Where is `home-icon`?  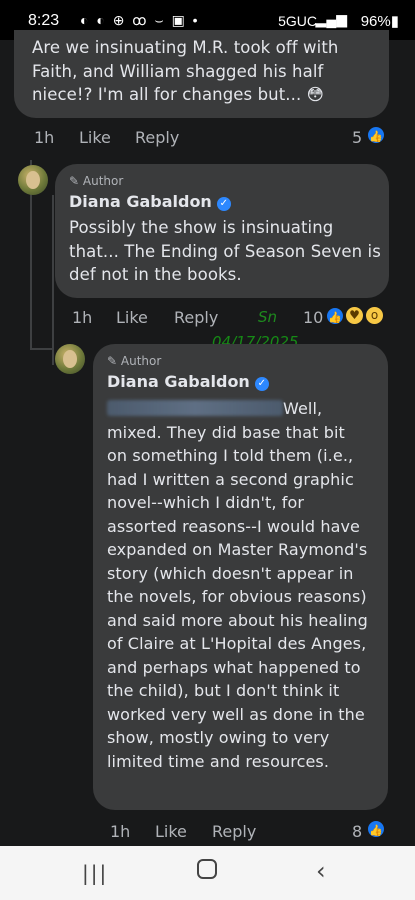
home-icon is located at coordinates (207, 869).